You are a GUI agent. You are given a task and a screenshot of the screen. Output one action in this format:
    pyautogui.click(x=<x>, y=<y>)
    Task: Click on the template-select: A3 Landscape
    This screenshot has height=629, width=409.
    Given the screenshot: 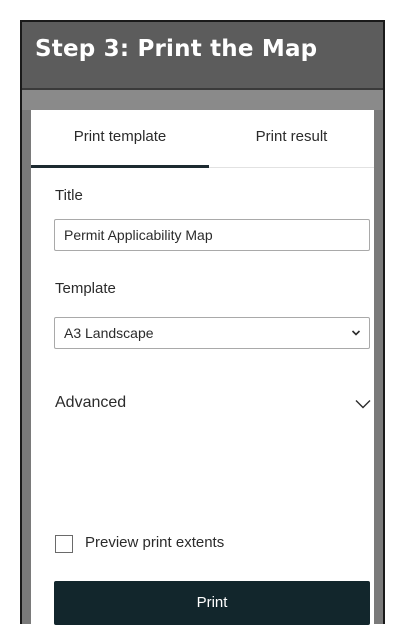 What is the action you would take?
    pyautogui.click(x=212, y=333)
    